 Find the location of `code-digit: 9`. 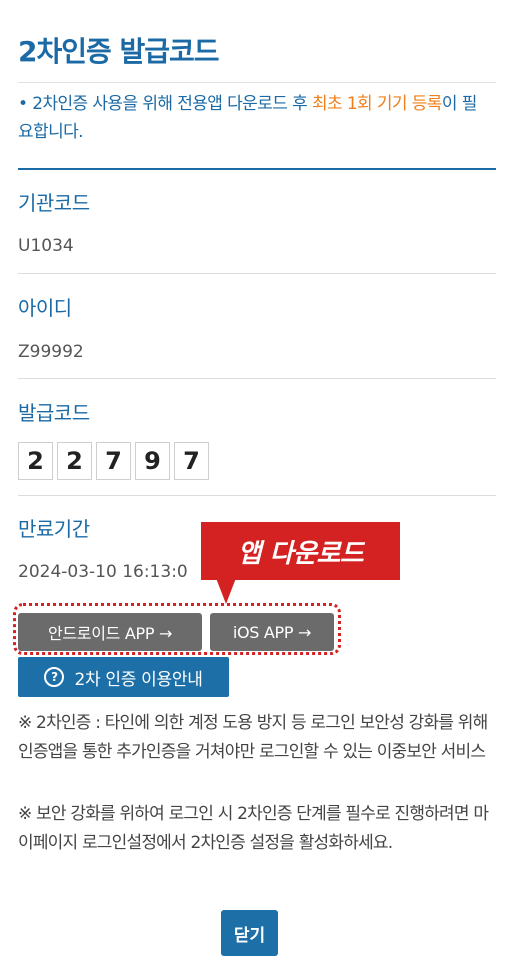

code-digit: 9 is located at coordinates (152, 461).